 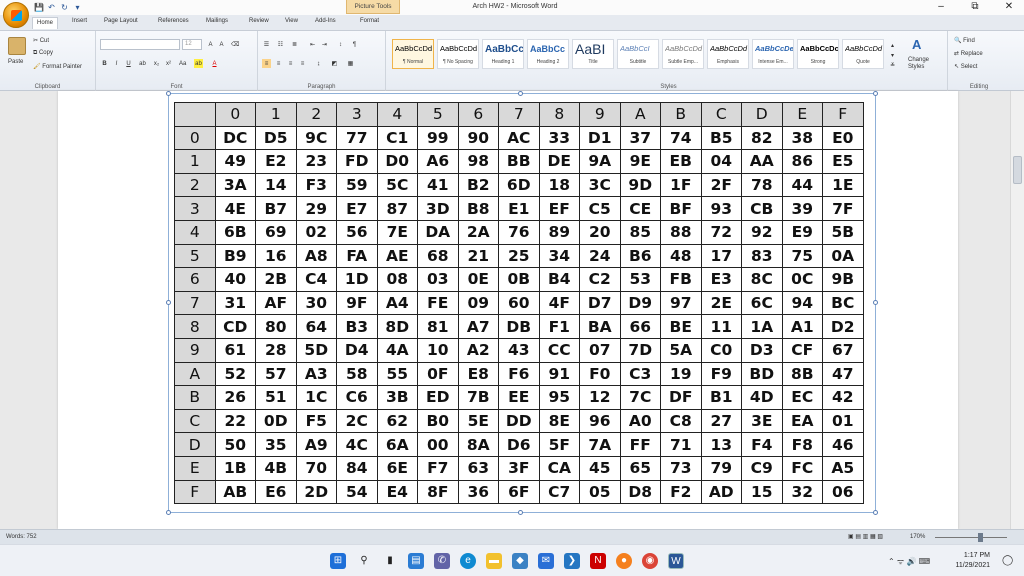 What do you see at coordinates (77, 7) in the screenshot?
I see `customize-qat-icon: ▾` at bounding box center [77, 7].